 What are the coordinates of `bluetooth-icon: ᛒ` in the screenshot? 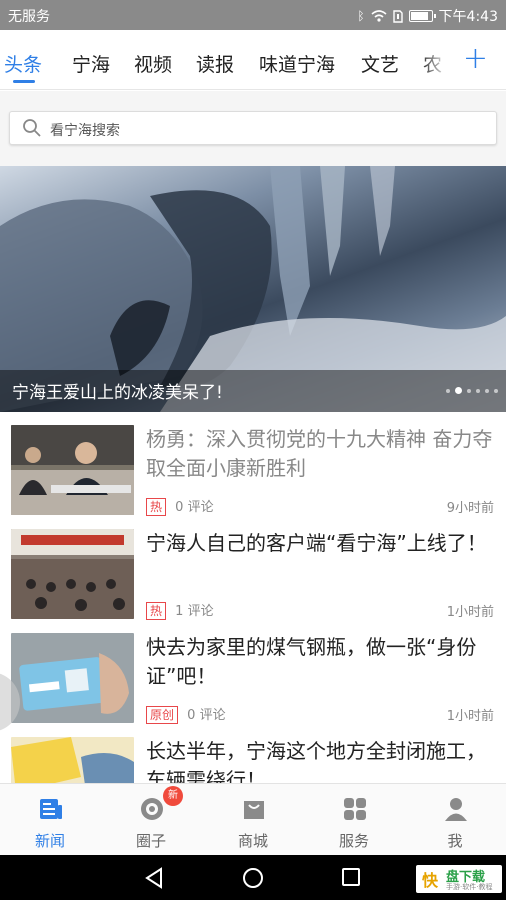 It's located at (361, 16).